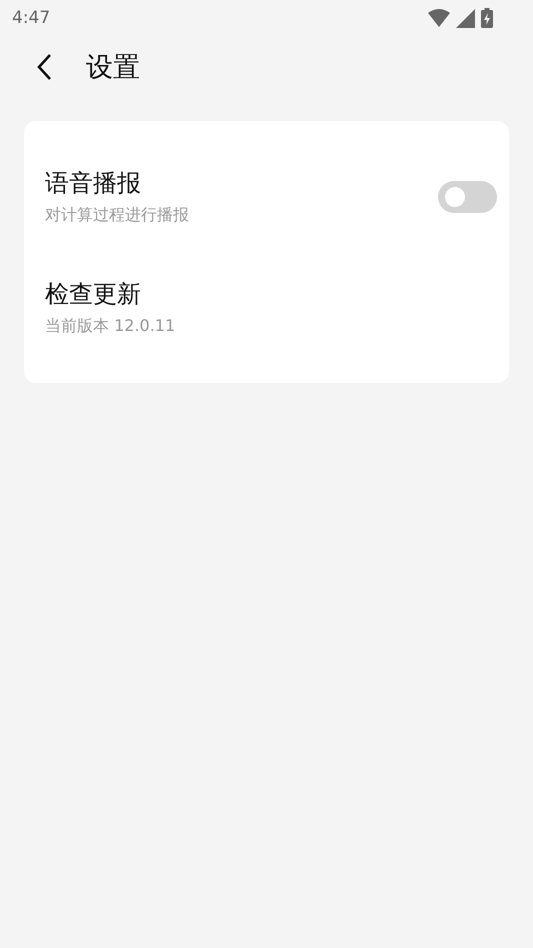  What do you see at coordinates (110, 326) in the screenshot?
I see `setting-description: 当前版本 12.0.11` at bounding box center [110, 326].